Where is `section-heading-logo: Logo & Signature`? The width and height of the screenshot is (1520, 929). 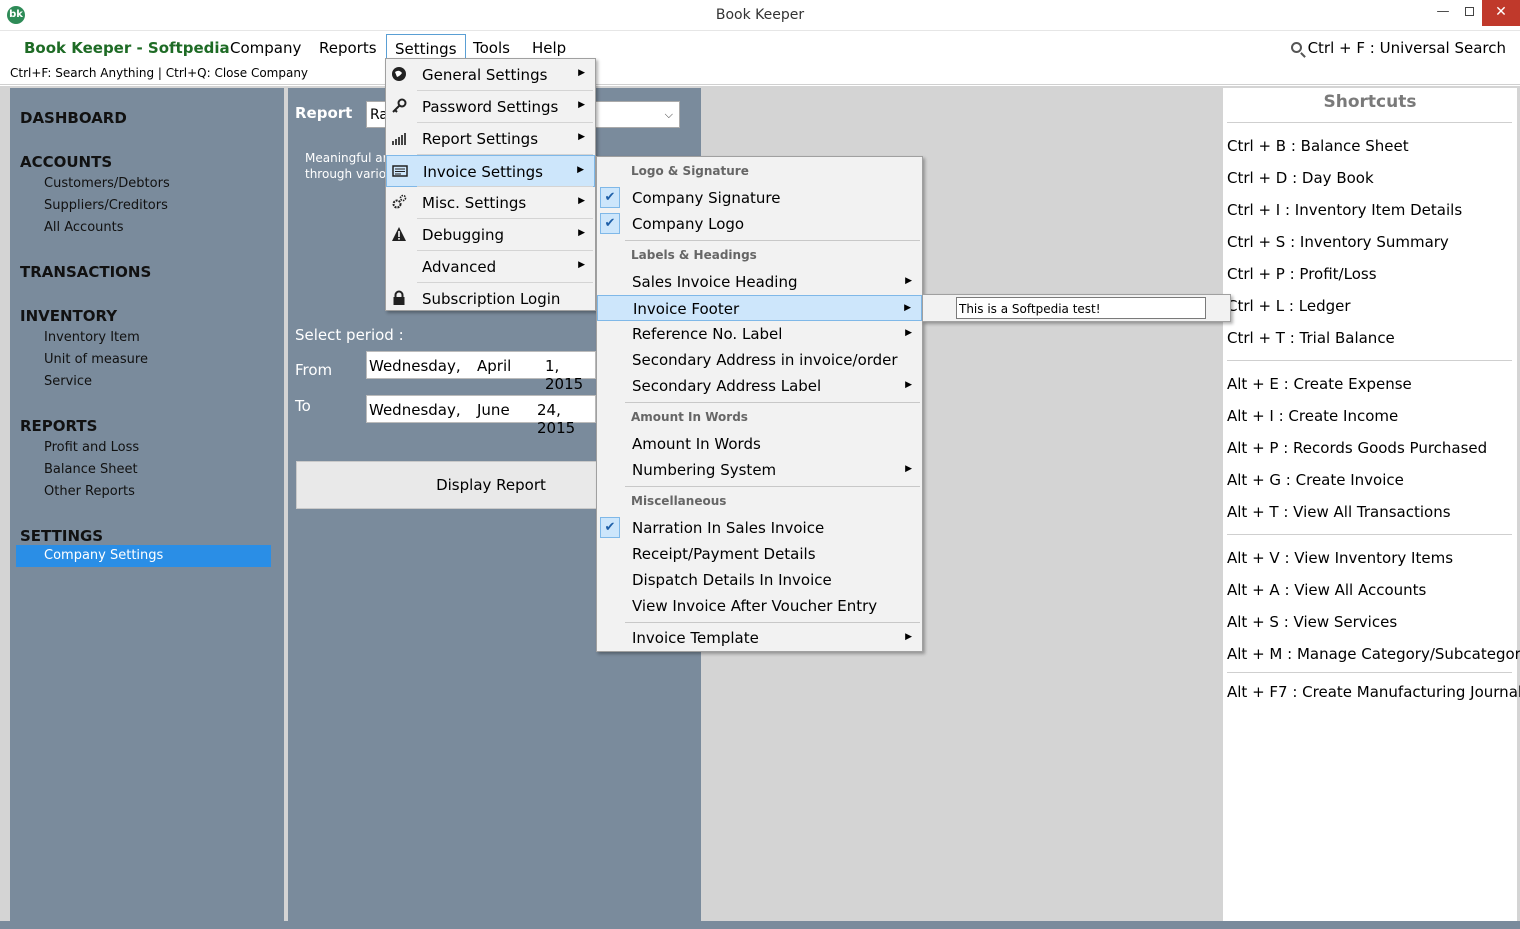 section-heading-logo: Logo & Signature is located at coordinates (690, 171).